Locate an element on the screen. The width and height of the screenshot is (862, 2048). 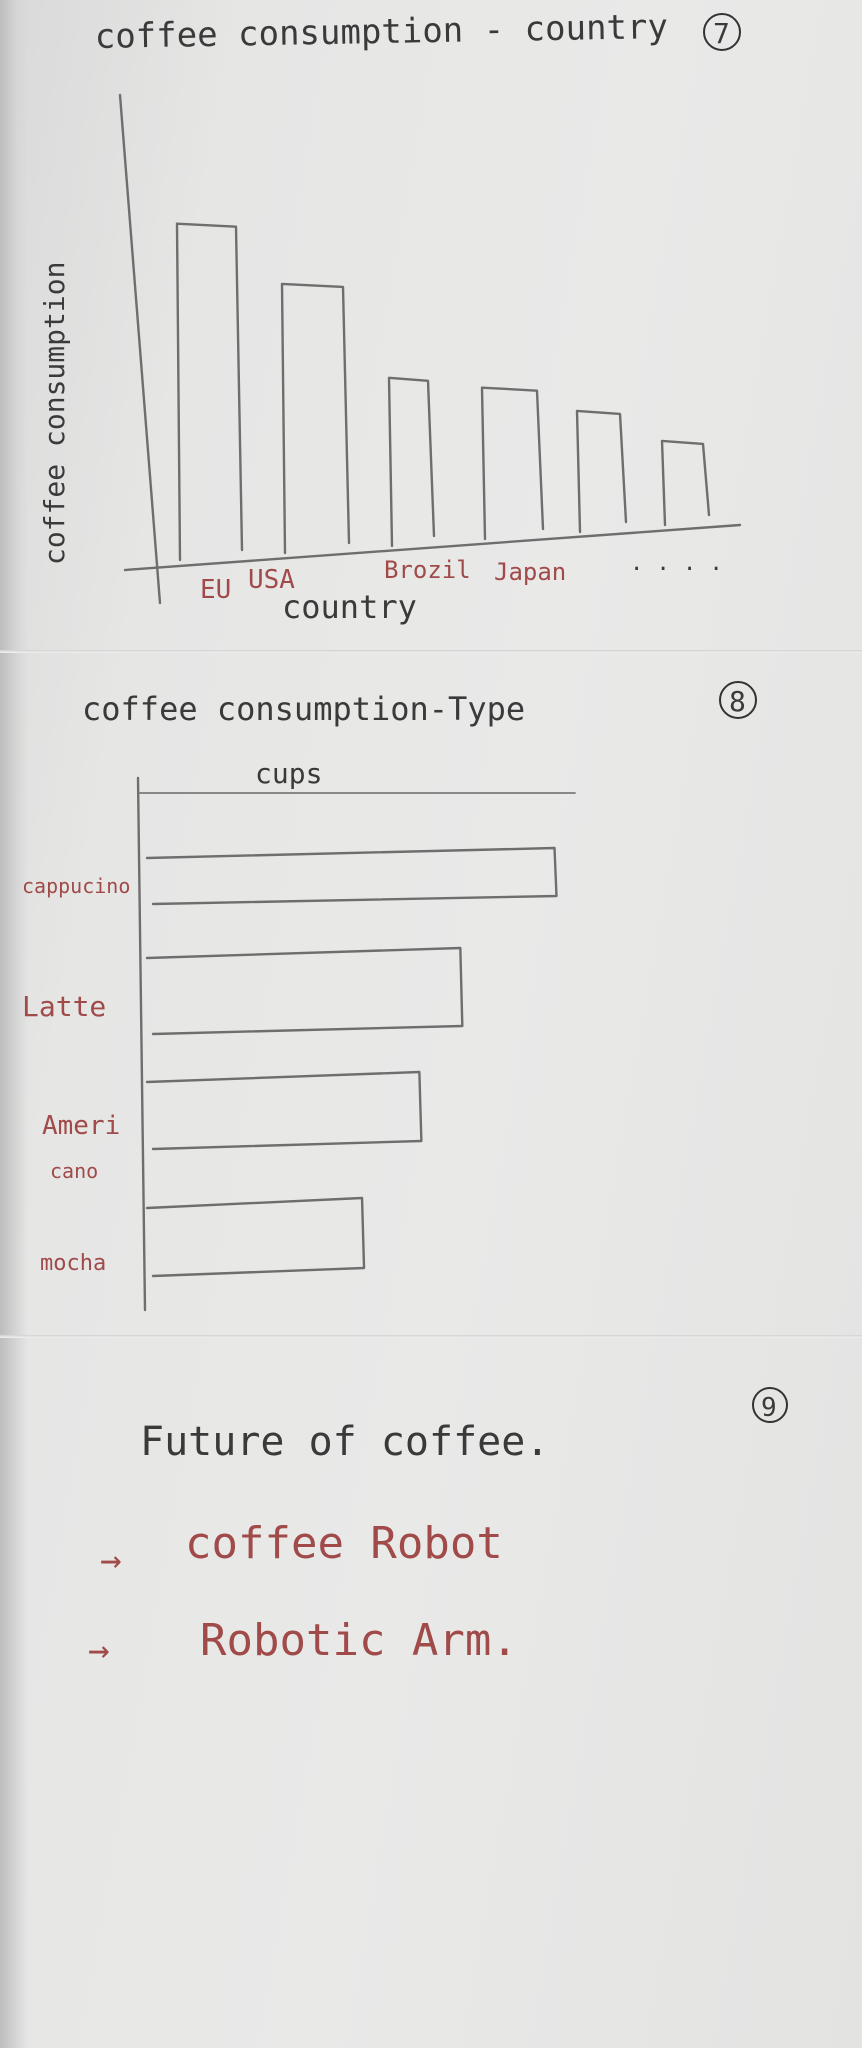
future-item: coffee Robot is located at coordinates (344, 1543).